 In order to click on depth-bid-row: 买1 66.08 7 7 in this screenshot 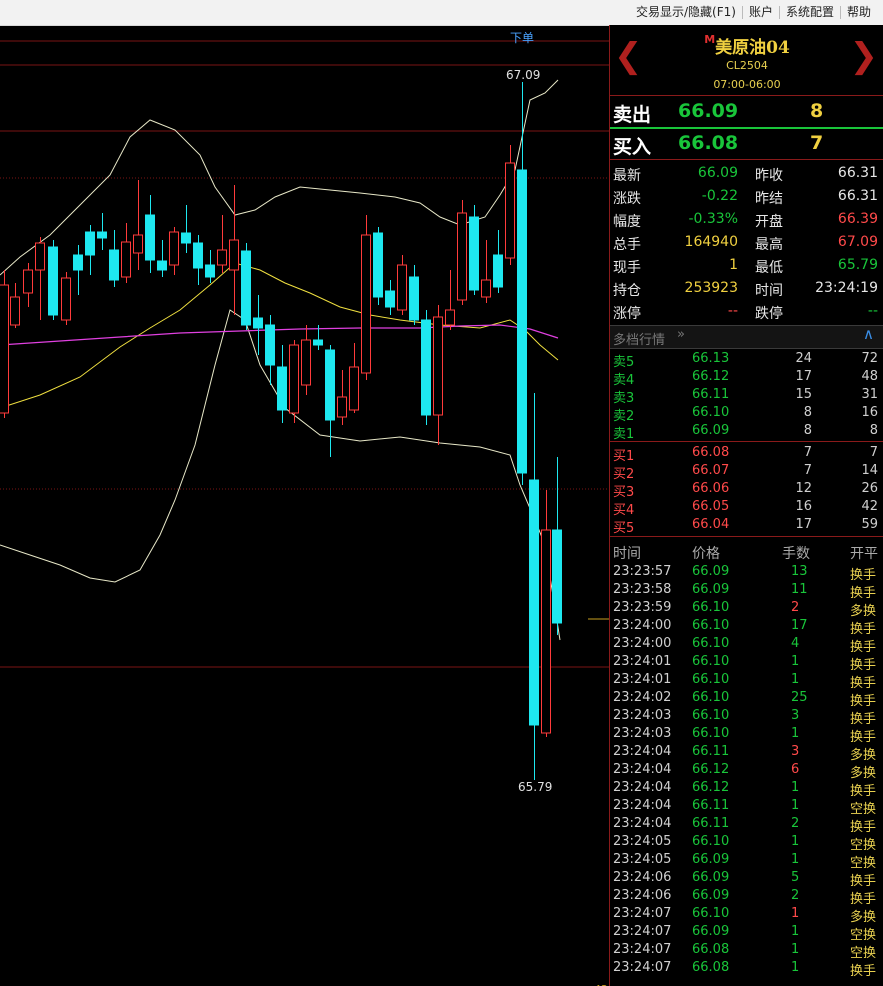, I will do `click(746, 454)`.